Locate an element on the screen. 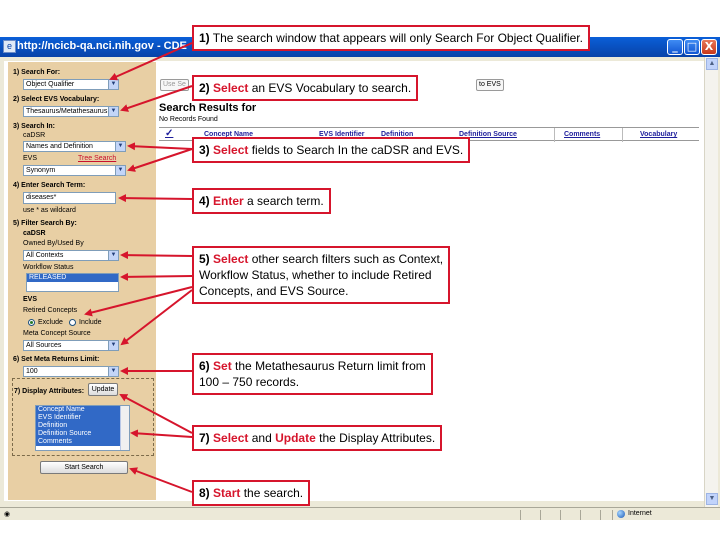 Image resolution: width=720 pixels, height=540 pixels. filter-cadsr-label: caDSR is located at coordinates (34, 233).